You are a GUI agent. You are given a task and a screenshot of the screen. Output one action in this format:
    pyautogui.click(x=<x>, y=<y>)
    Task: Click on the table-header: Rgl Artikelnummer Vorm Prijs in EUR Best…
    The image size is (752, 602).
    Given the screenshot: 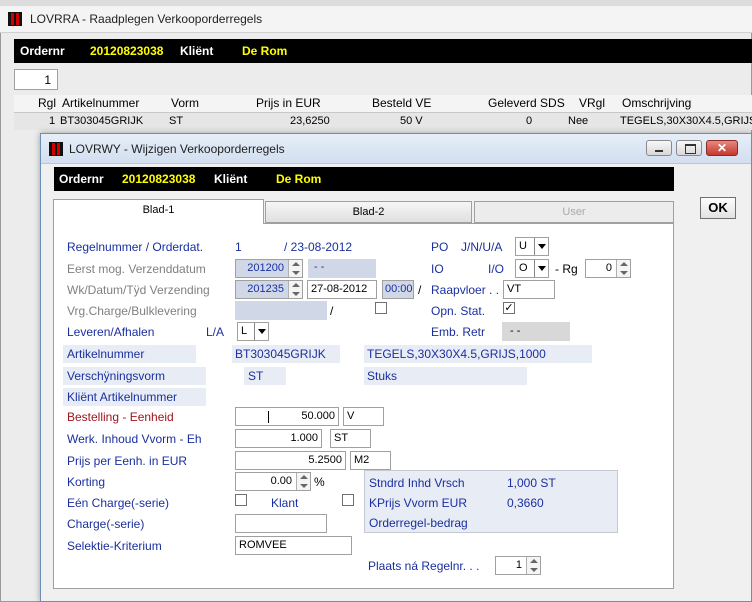 What is the action you would take?
    pyautogui.click(x=383, y=104)
    